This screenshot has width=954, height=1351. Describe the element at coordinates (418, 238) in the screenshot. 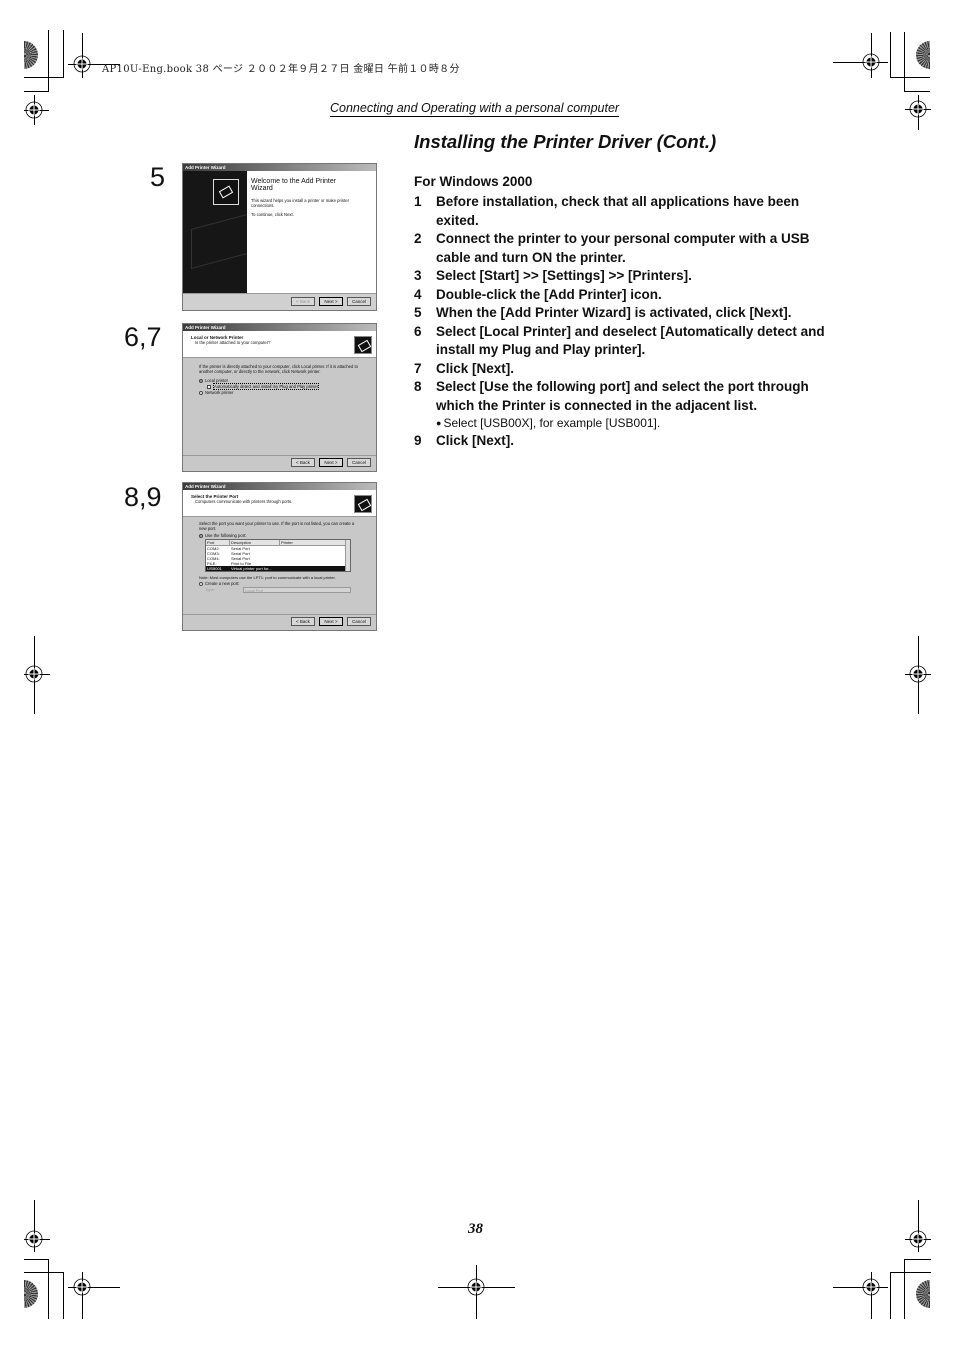

I see `step-number: 2` at that location.